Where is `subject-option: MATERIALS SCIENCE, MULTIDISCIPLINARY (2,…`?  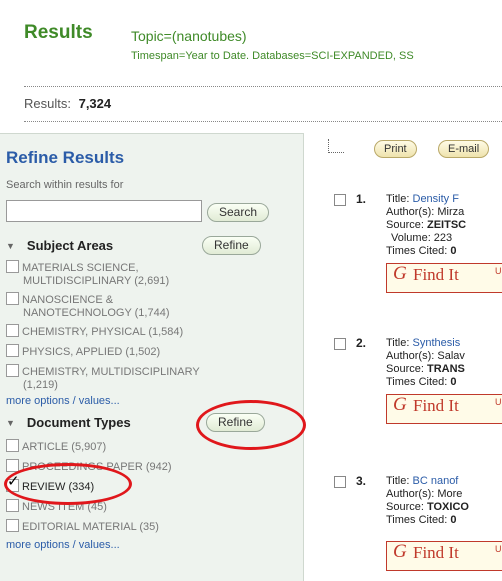
subject-option: MATERIALS SCIENCE, MULTIDISCIPLINARY (2,… is located at coordinates (87, 274).